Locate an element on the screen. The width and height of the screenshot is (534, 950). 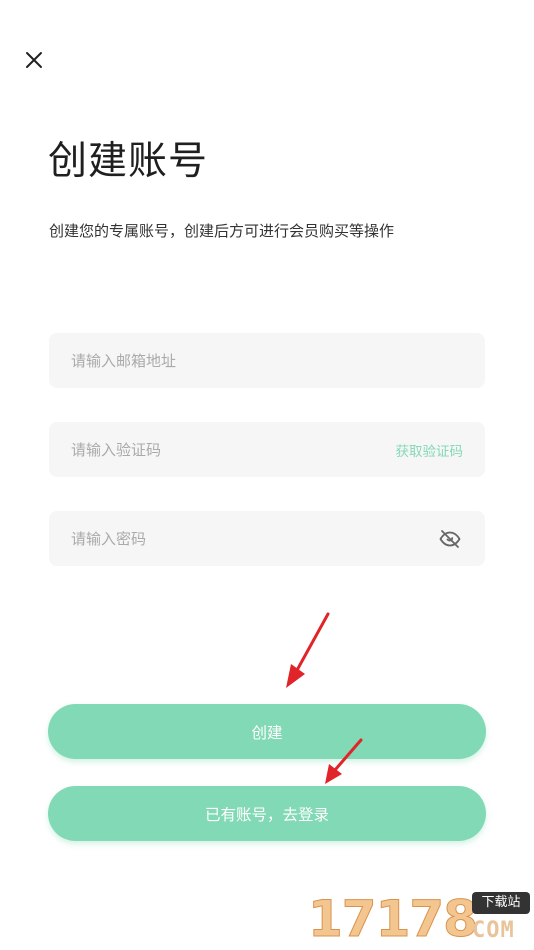
code-field-container: 获取验证码 is located at coordinates (267, 449).